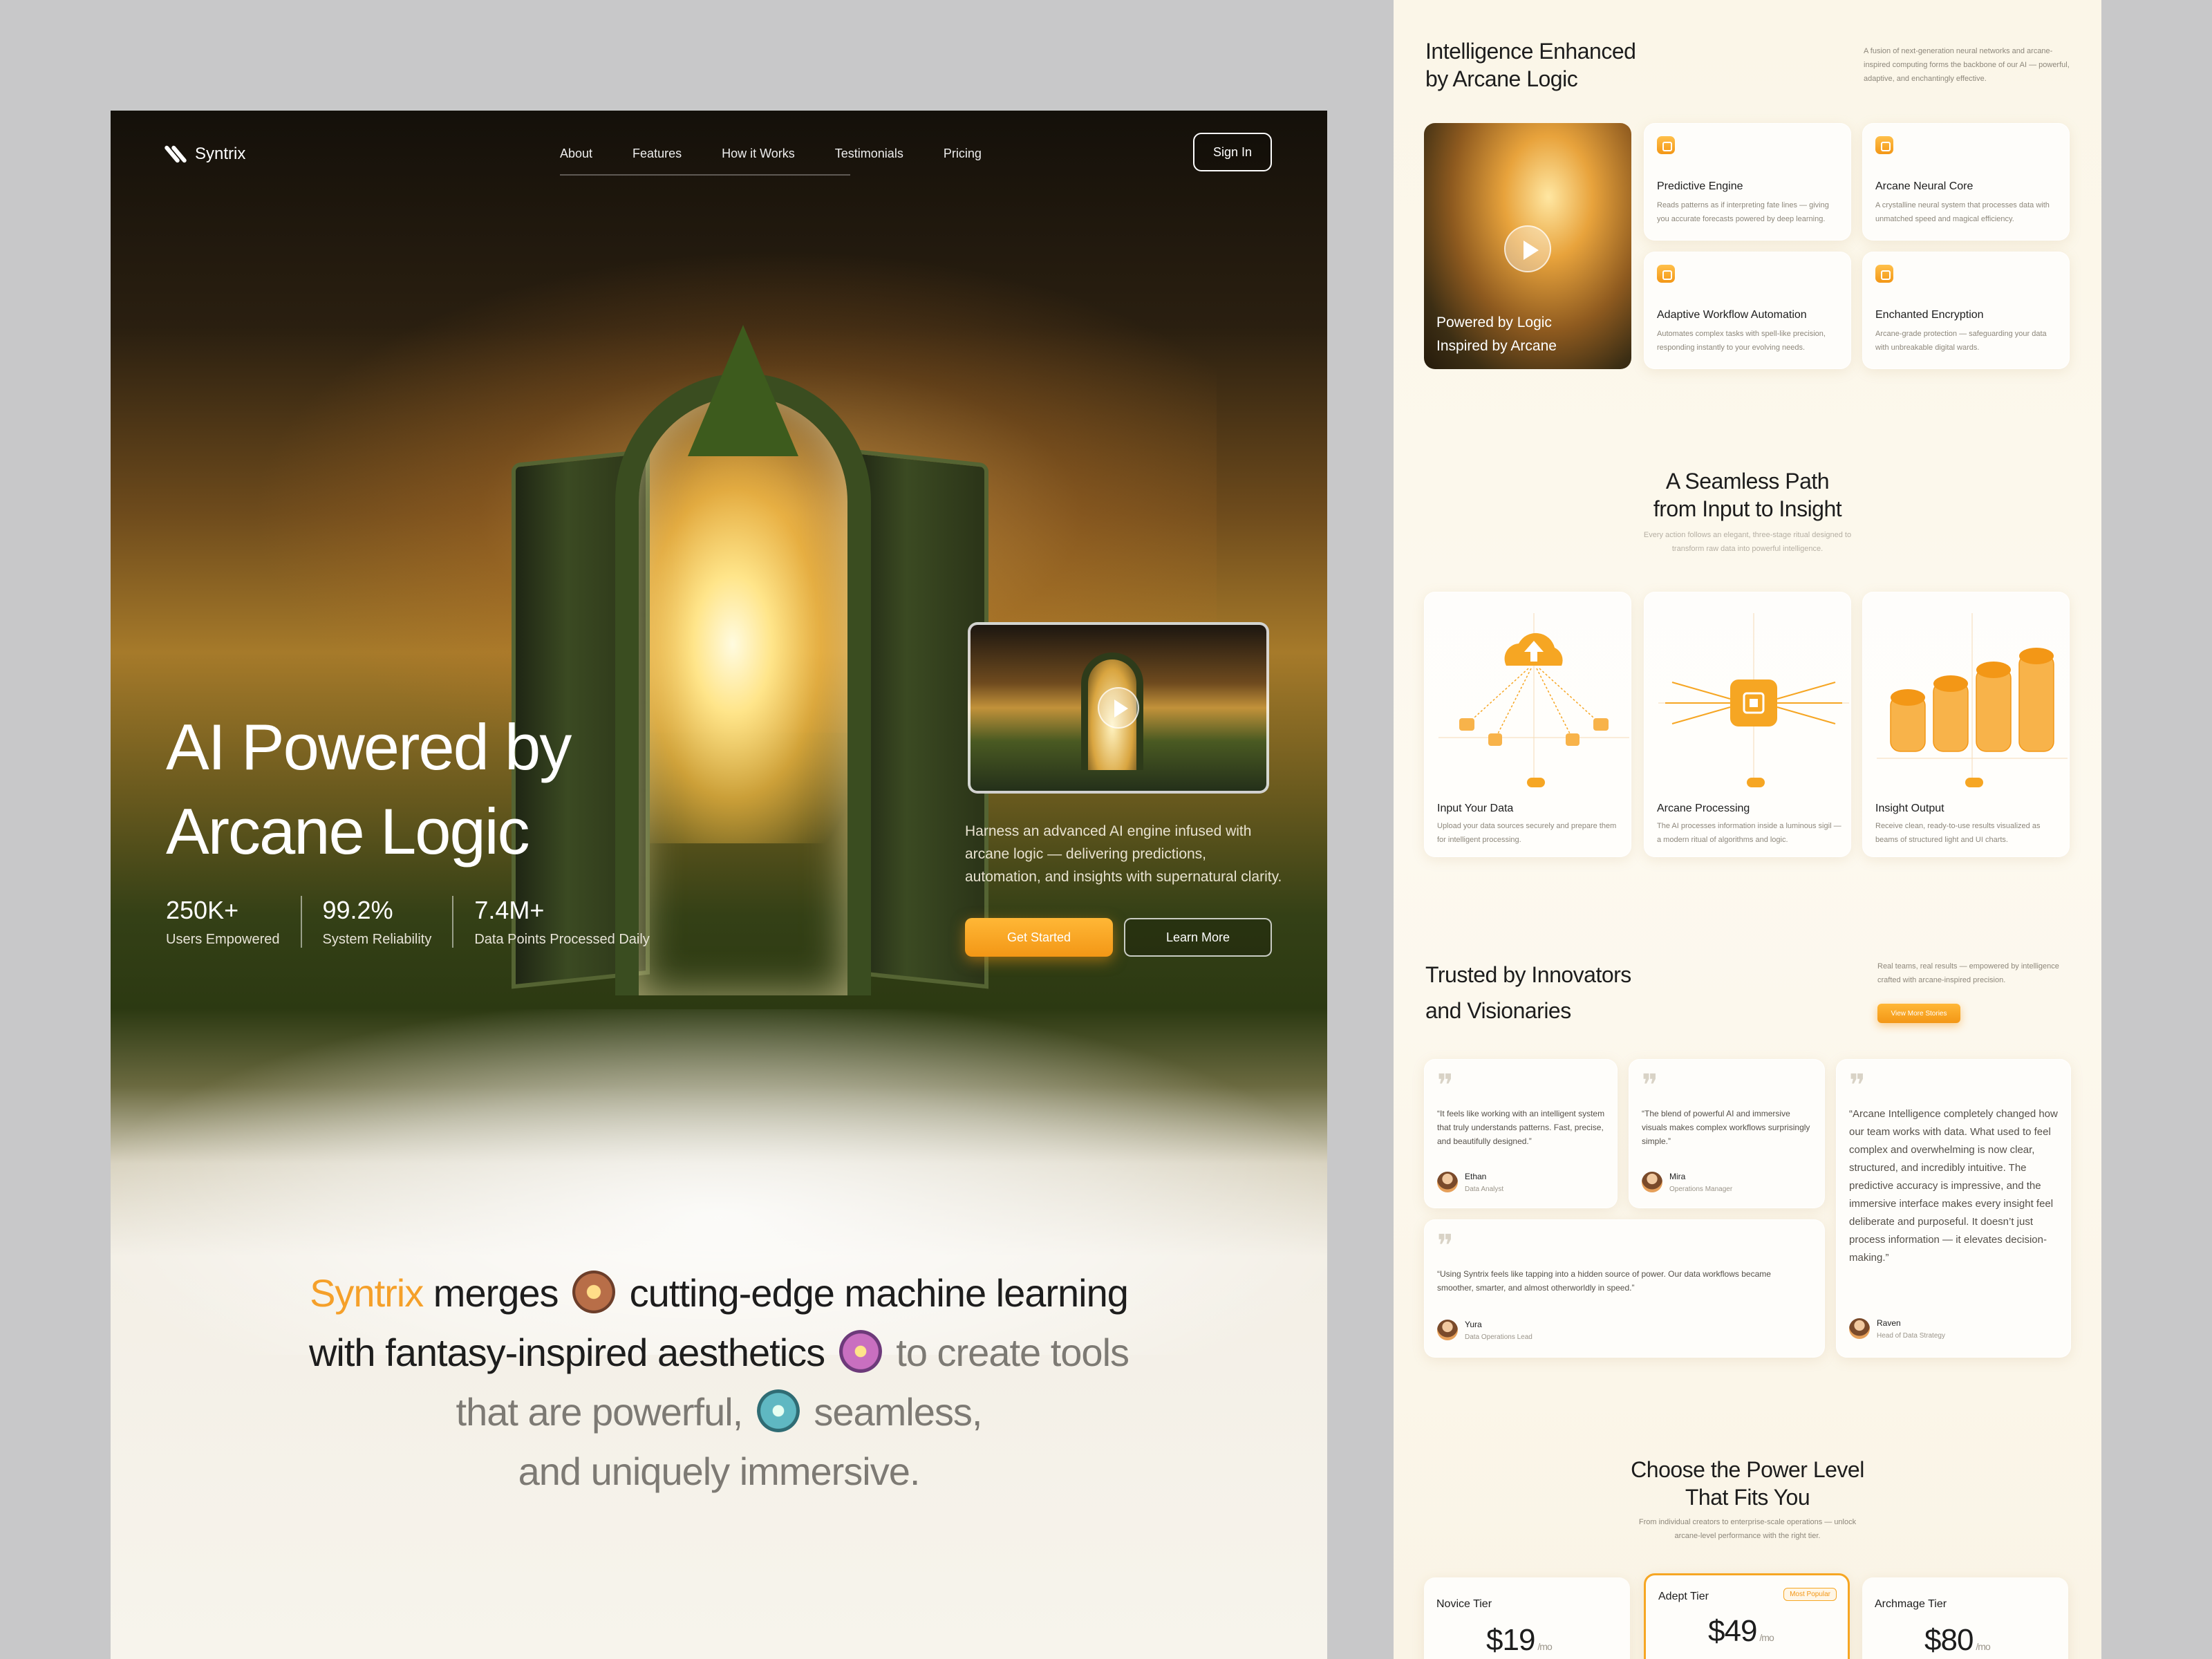 The height and width of the screenshot is (1659, 2212). I want to click on nav-item-features: Features, so click(657, 154).